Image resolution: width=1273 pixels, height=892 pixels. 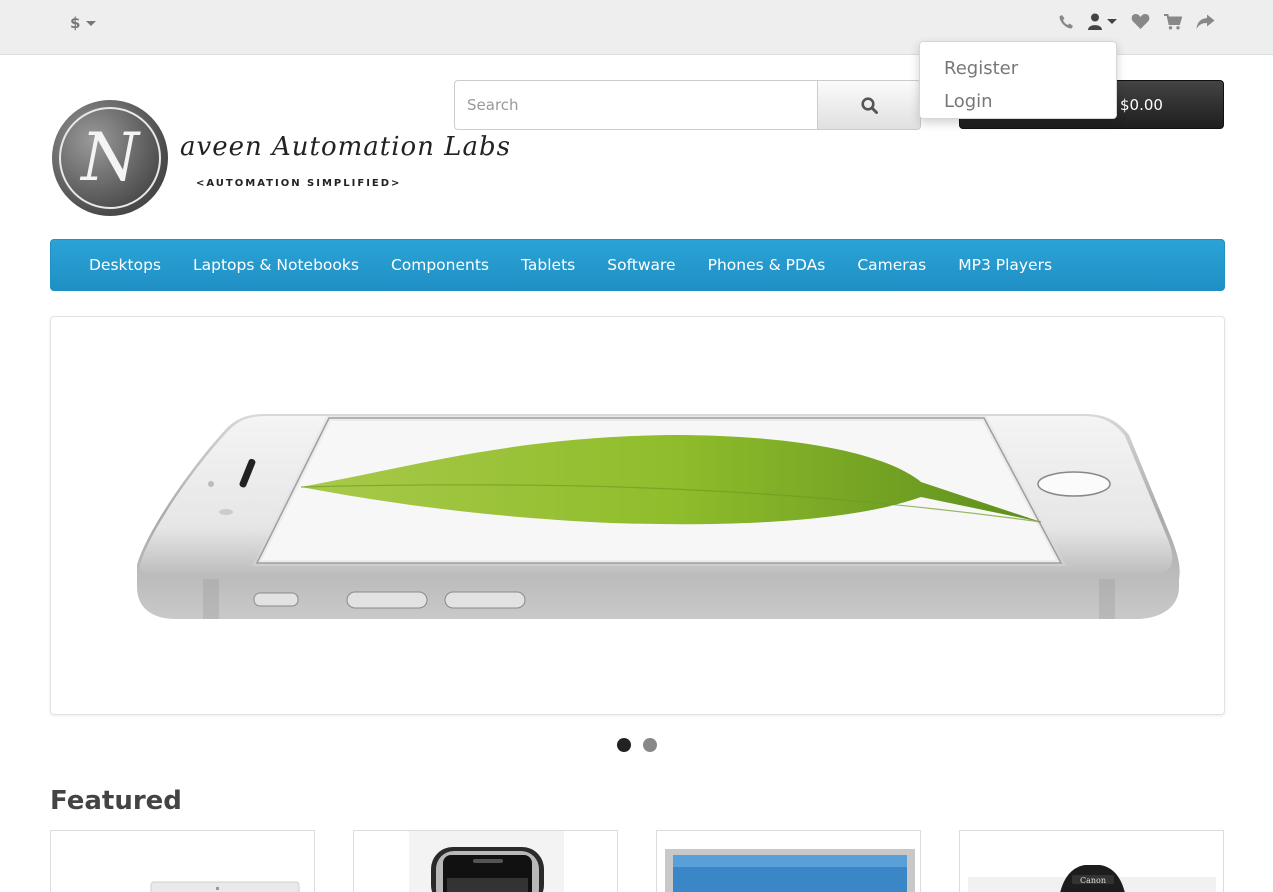 What do you see at coordinates (641, 265) in the screenshot?
I see `menu-item-software: Software` at bounding box center [641, 265].